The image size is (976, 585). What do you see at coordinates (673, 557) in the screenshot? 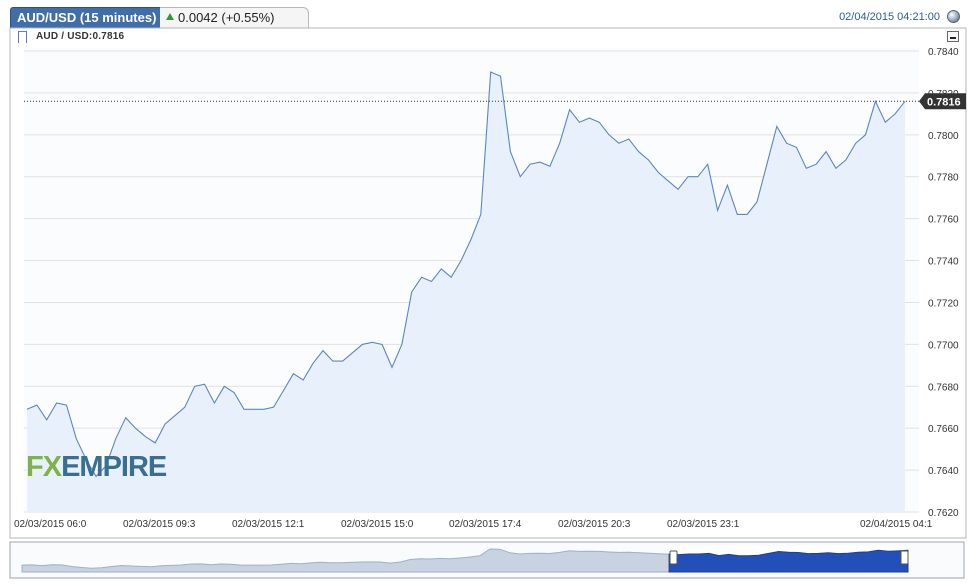
I see `left-handle-icon` at bounding box center [673, 557].